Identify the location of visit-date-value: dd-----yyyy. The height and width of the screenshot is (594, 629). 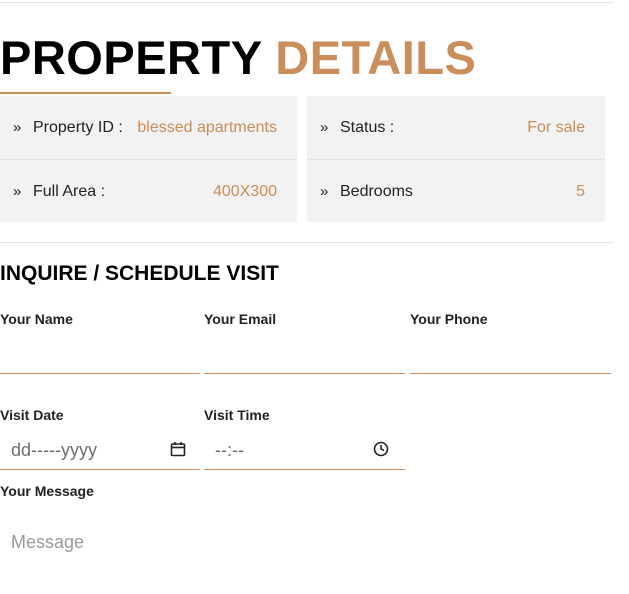
(54, 450).